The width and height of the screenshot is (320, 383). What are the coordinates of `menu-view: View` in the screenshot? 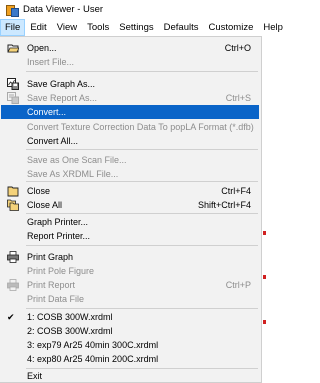 It's located at (67, 27).